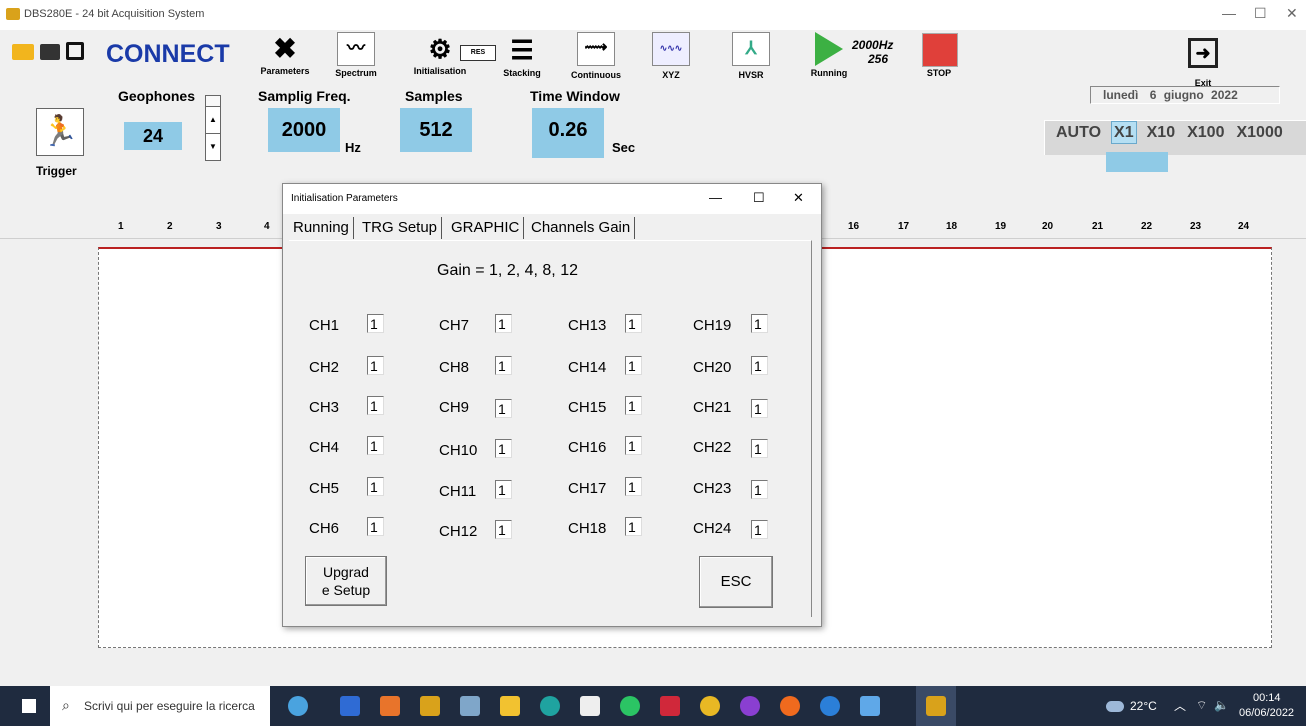  I want to click on zoom-option-auto: AUTO, so click(1078, 132).